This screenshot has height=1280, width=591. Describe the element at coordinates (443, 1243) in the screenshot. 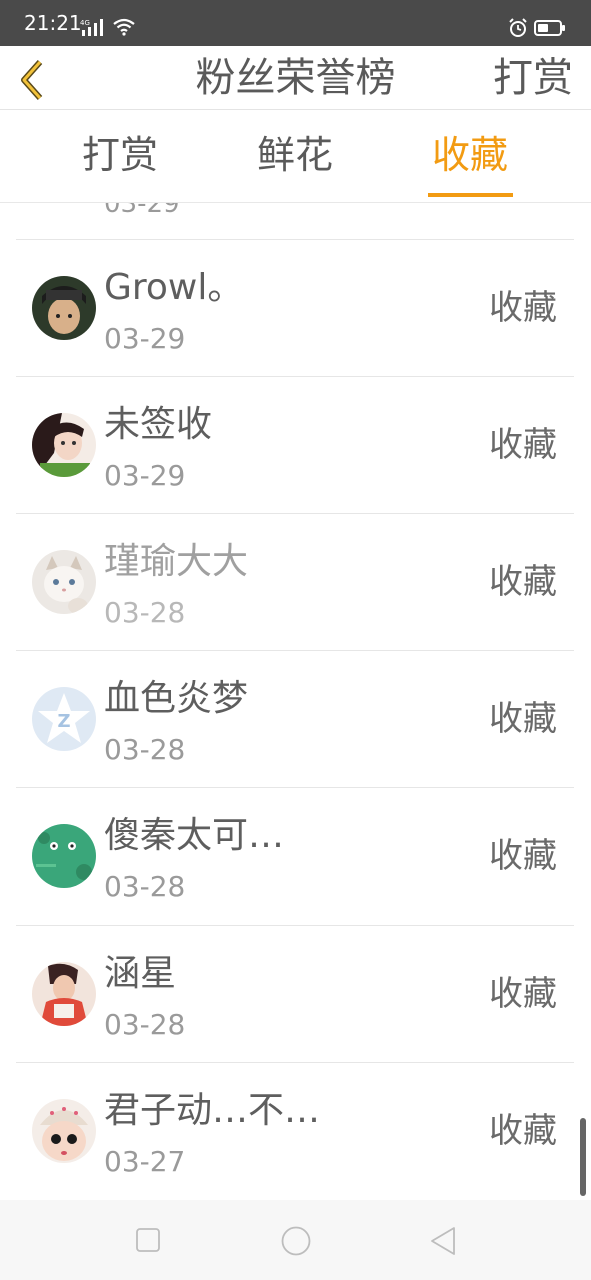

I see `back-icon` at that location.